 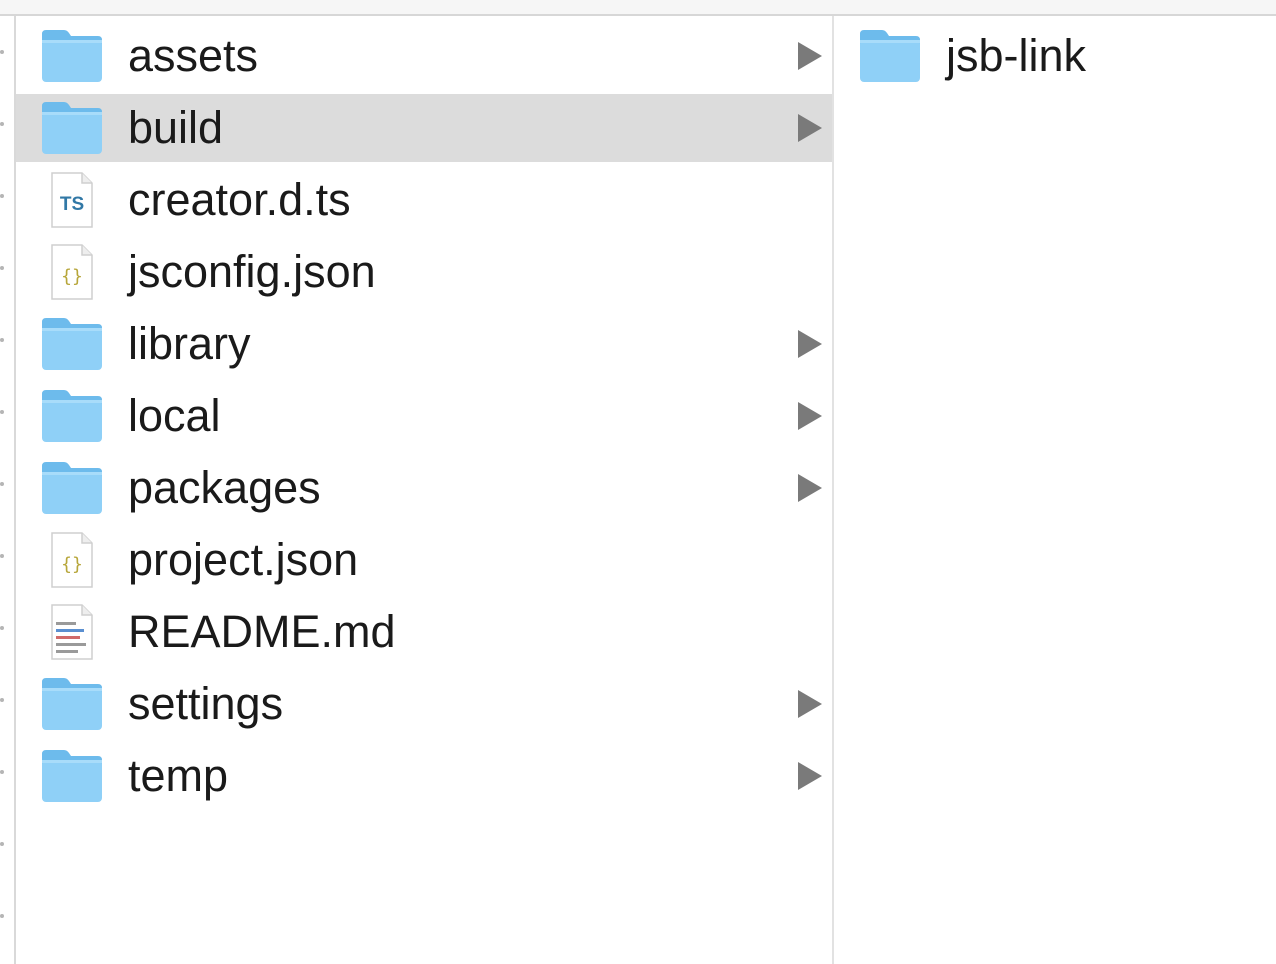 I want to click on file-name-label: temp, so click(x=178, y=775).